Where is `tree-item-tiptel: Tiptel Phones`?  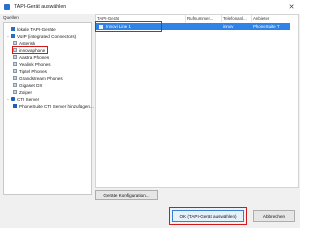 tree-item-tiptel: Tiptel Phones is located at coordinates (30, 71).